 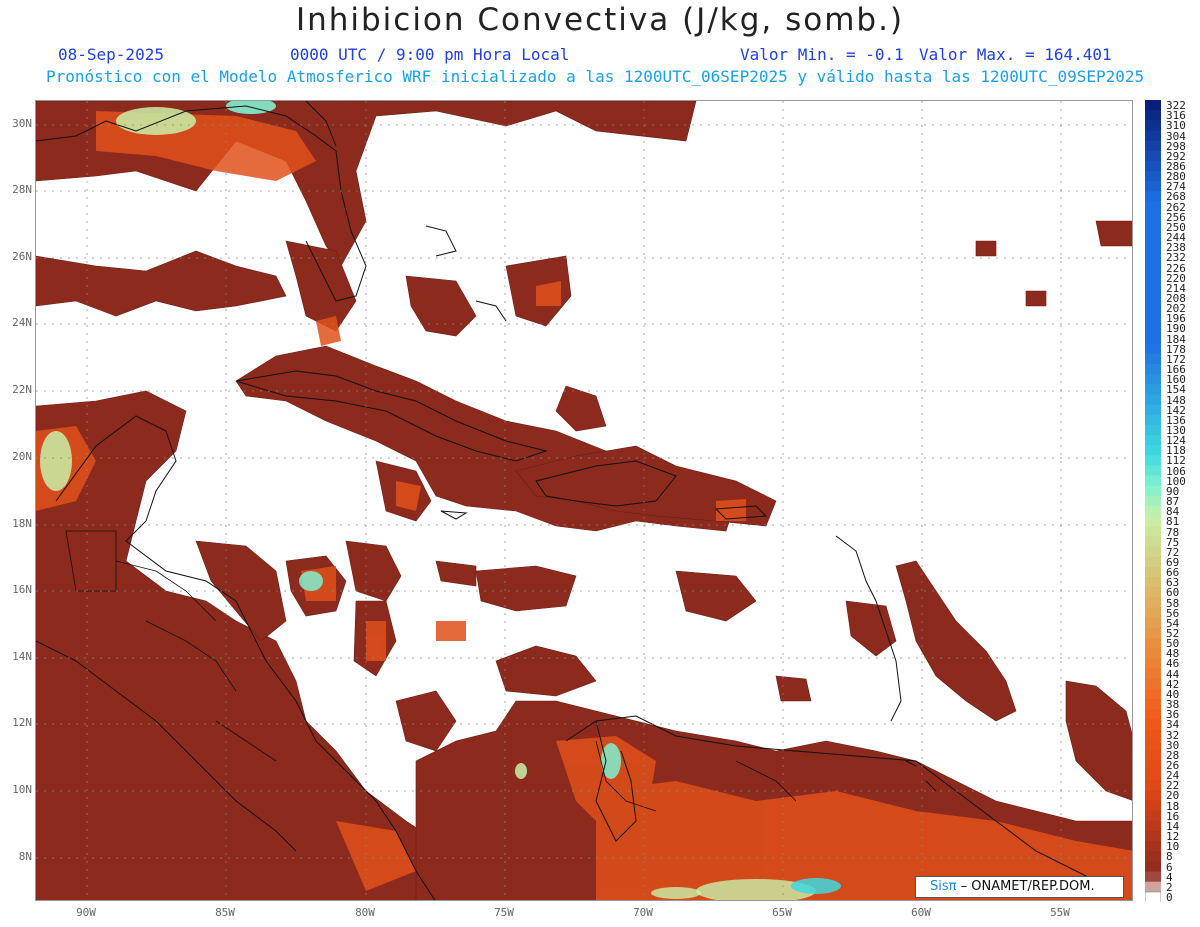 I want to click on lon-label: 75W, so click(x=504, y=912).